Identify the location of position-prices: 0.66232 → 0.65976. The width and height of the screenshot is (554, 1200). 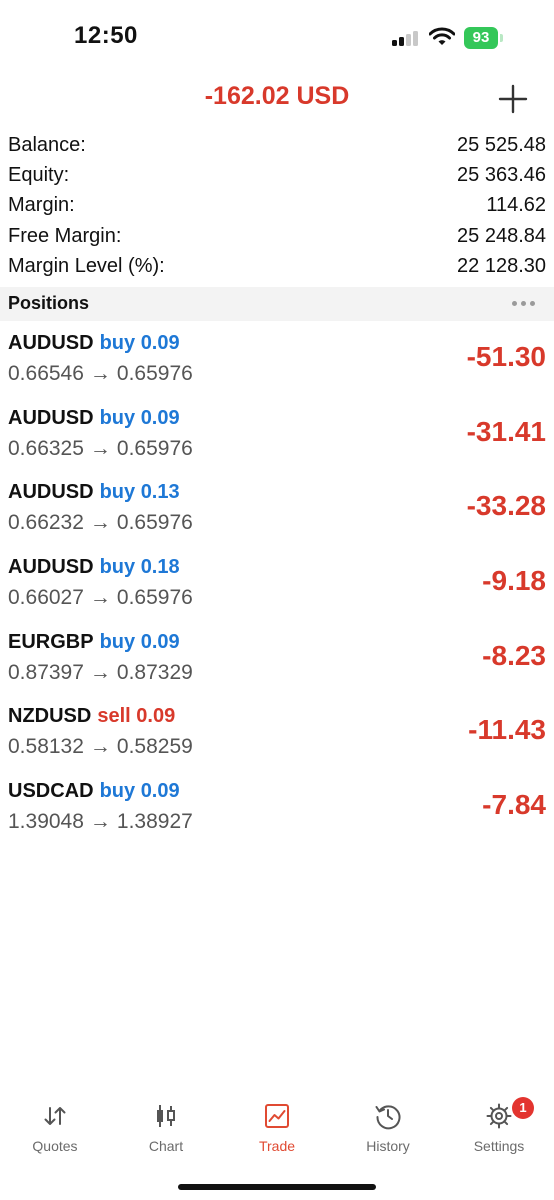
(100, 523).